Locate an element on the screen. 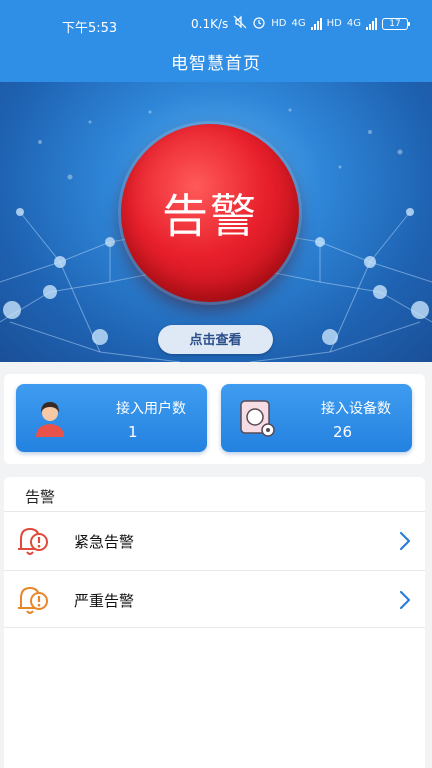 The height and width of the screenshot is (768, 432). alarm-clock-icon is located at coordinates (259, 23).